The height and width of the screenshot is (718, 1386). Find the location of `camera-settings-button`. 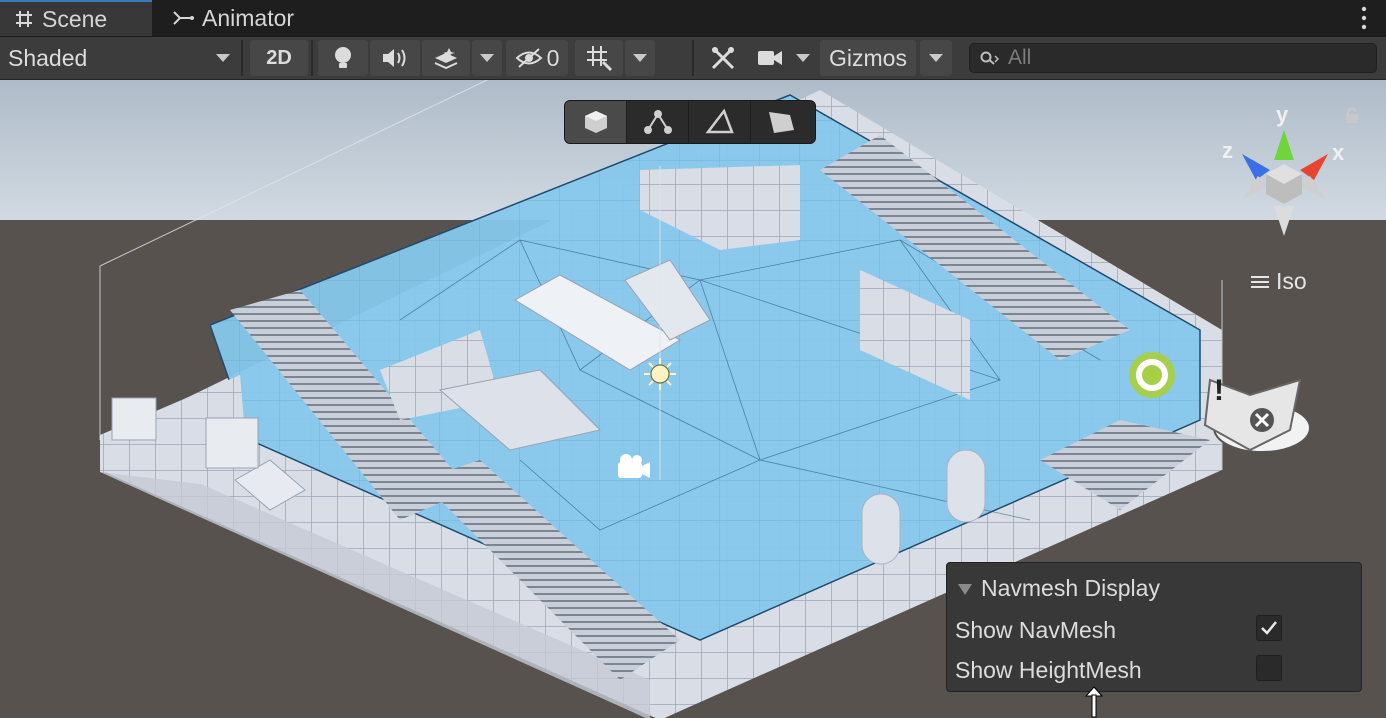

camera-settings-button is located at coordinates (770, 58).